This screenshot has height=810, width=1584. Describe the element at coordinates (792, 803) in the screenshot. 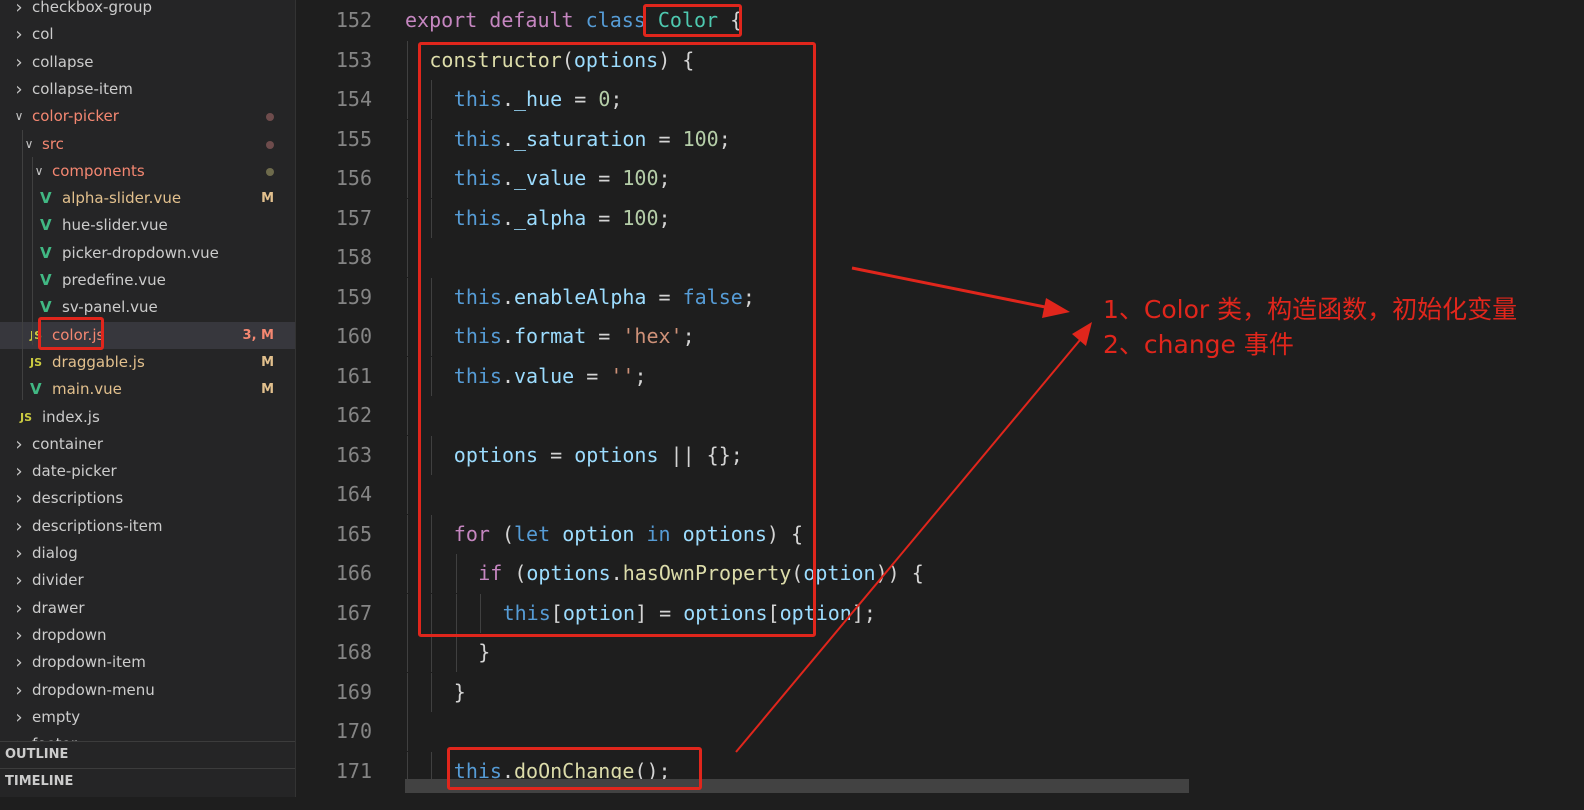

I see `status-bar` at that location.